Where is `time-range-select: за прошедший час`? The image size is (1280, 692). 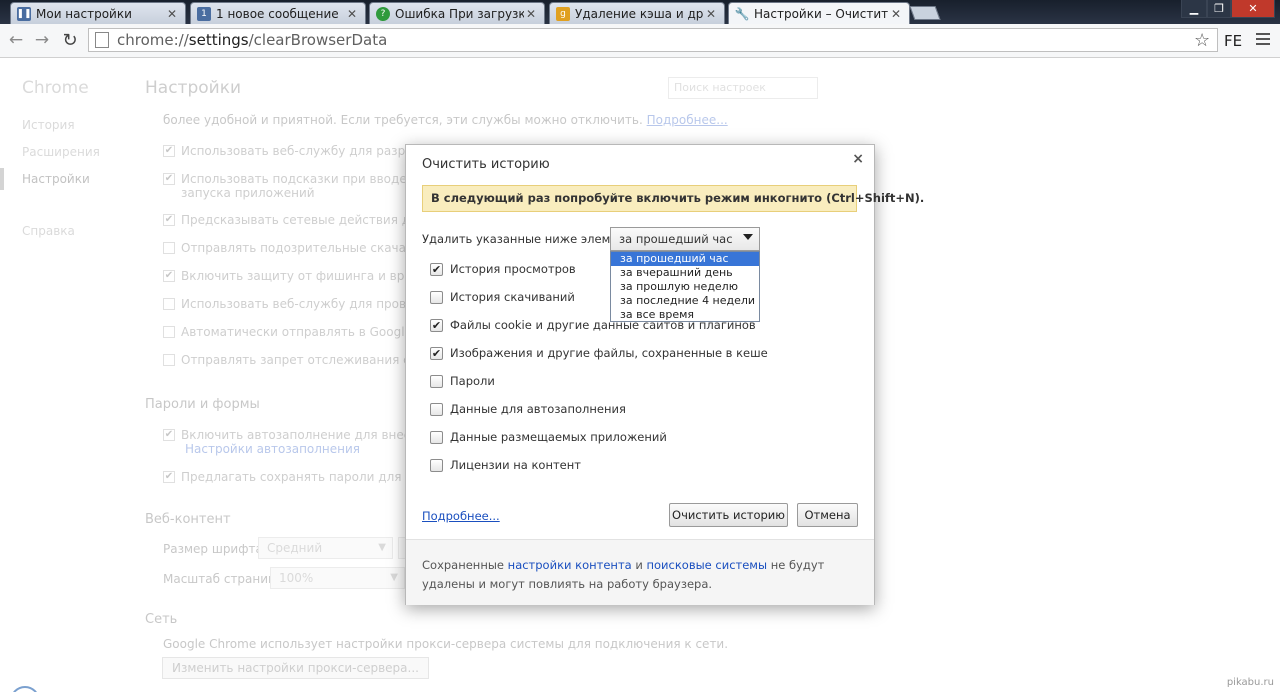
time-range-select: за прошедший час is located at coordinates (685, 239).